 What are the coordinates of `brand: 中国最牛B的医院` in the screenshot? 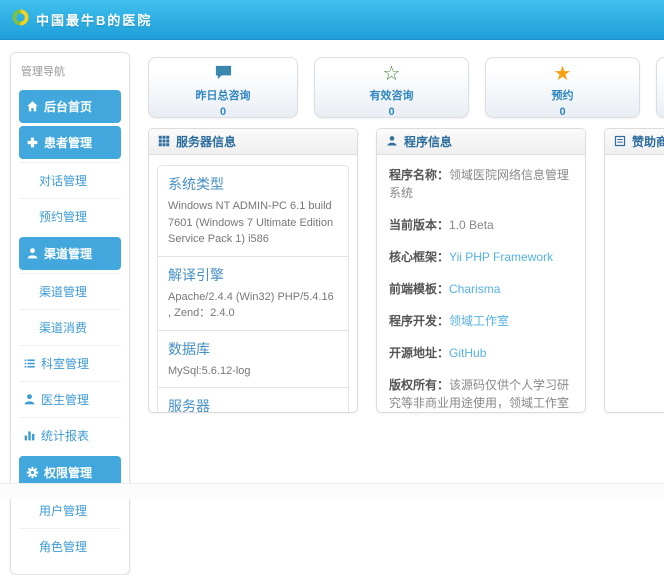 It's located at (82, 19).